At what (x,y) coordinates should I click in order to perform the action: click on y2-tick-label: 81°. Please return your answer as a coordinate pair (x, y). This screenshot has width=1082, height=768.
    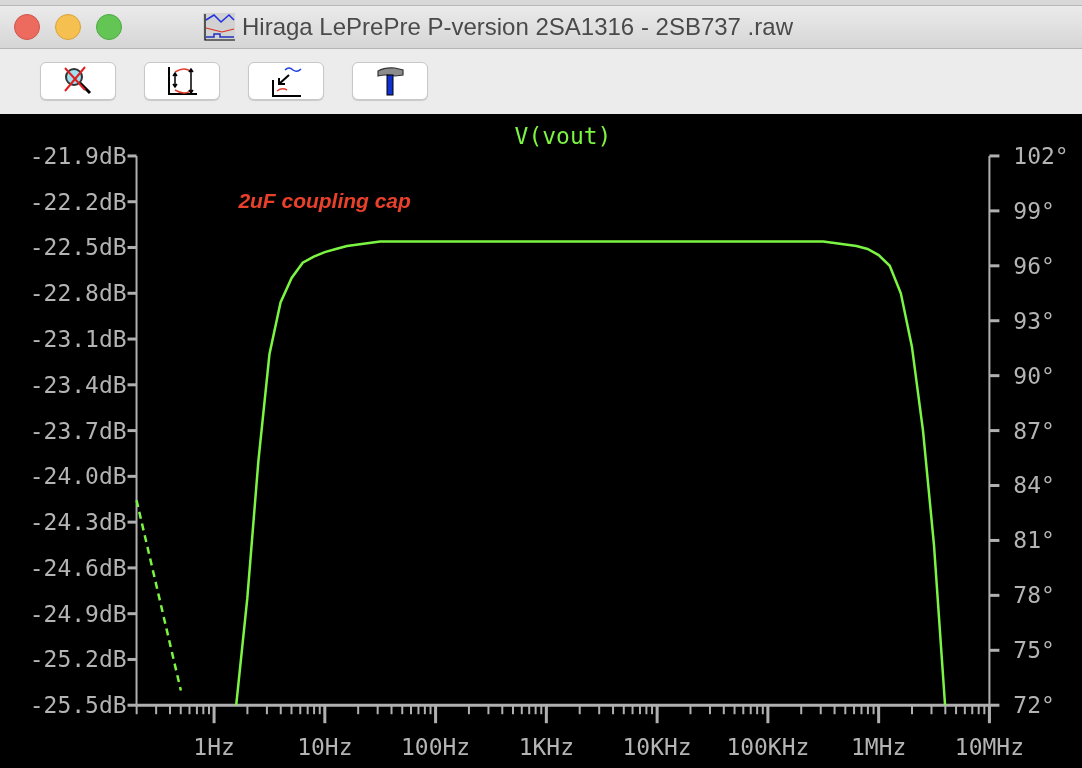
    Looking at the image, I should click on (1034, 540).